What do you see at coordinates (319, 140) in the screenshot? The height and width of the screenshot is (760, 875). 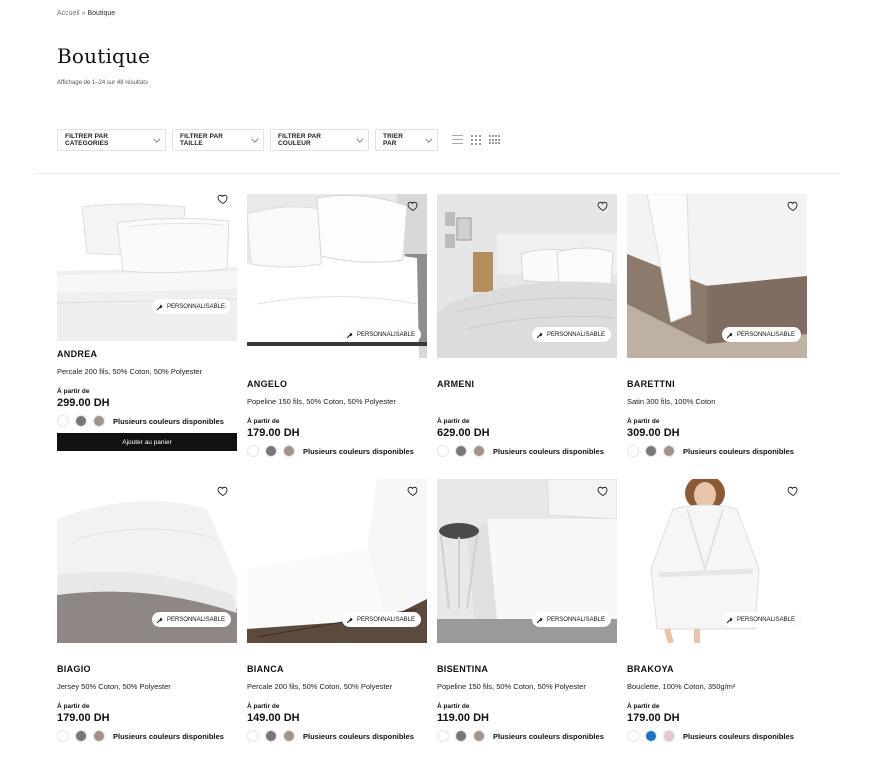 I see `filter-color-dropdown: FILTRER PAR COULEUR` at bounding box center [319, 140].